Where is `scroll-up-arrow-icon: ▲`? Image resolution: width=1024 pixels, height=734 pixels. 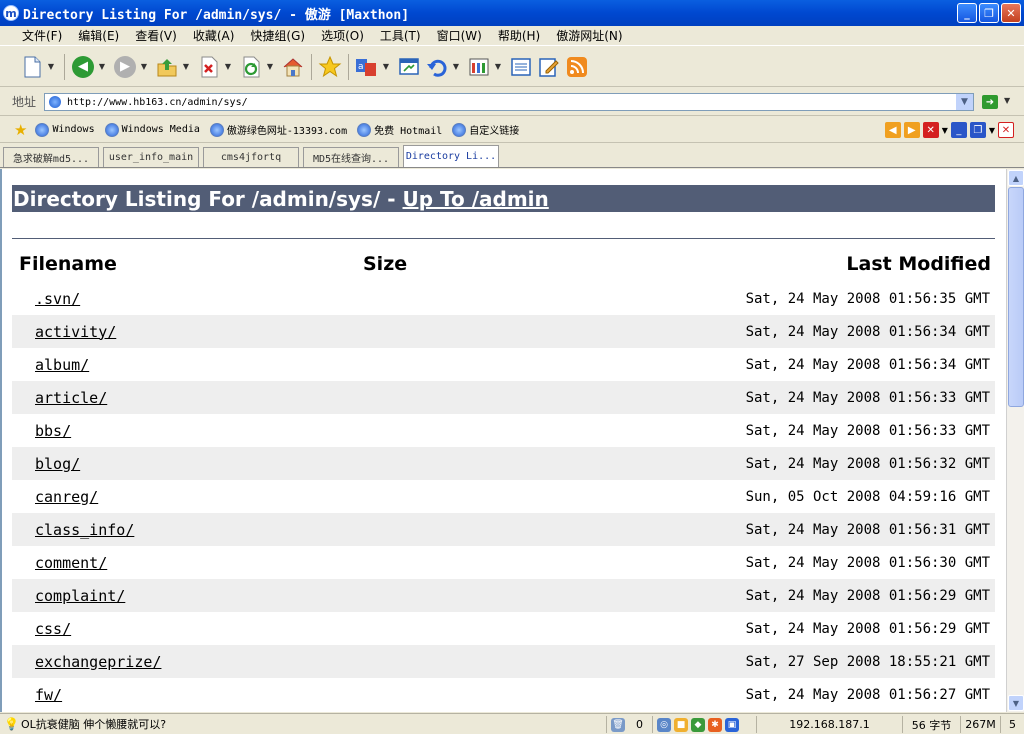
scroll-up-arrow-icon: ▲ is located at coordinates (1016, 178).